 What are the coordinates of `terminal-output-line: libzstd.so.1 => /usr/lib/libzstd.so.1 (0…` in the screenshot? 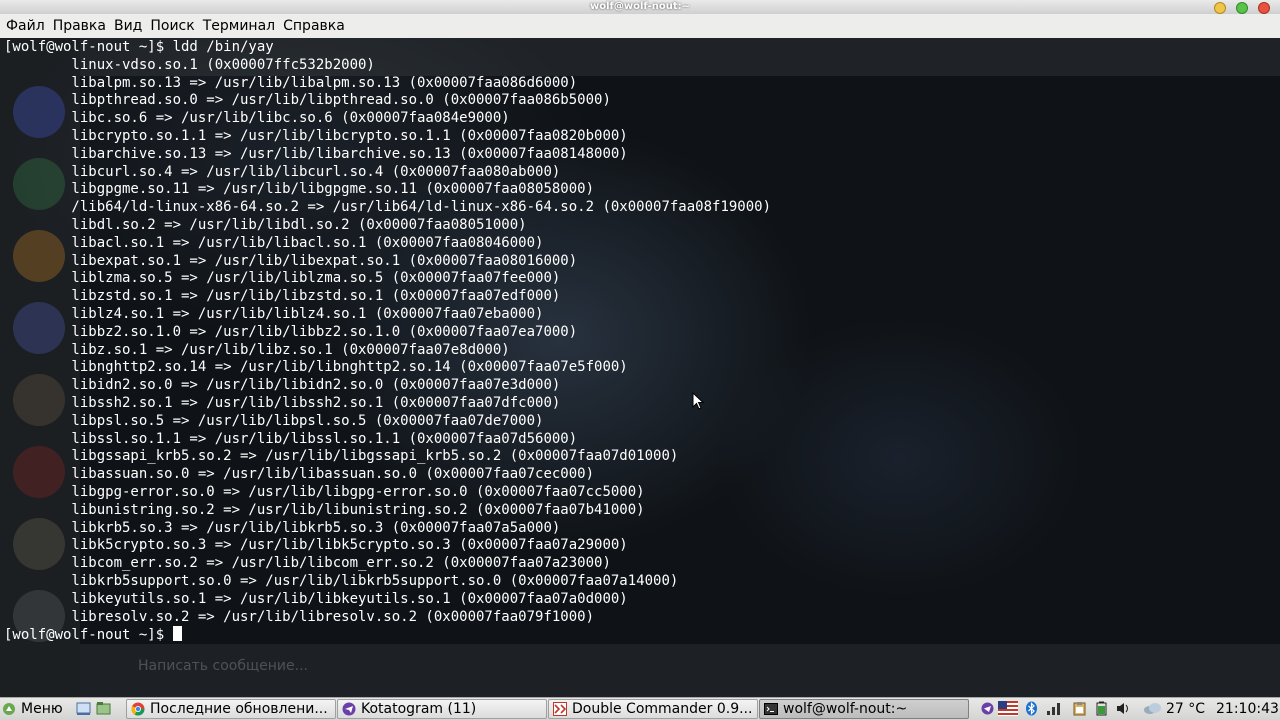 It's located at (282, 296).